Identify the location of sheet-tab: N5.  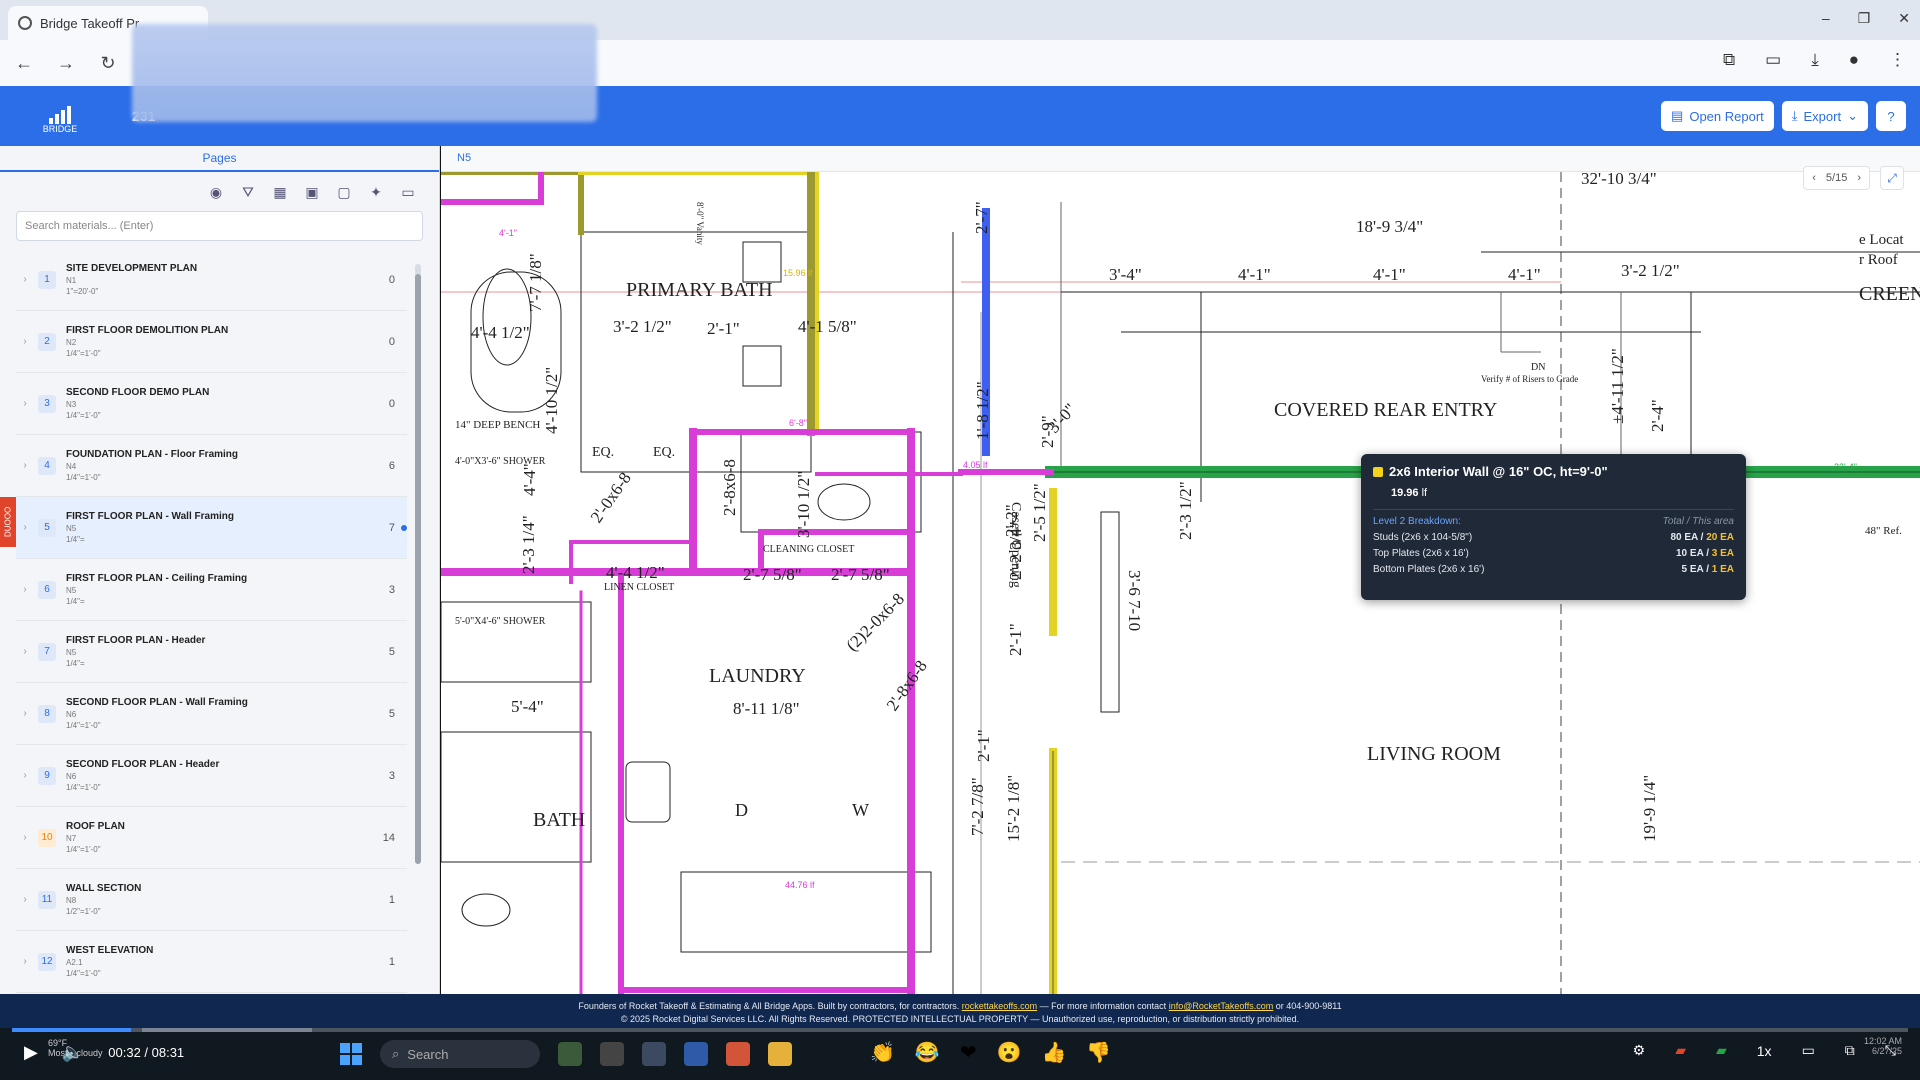
(1180, 159).